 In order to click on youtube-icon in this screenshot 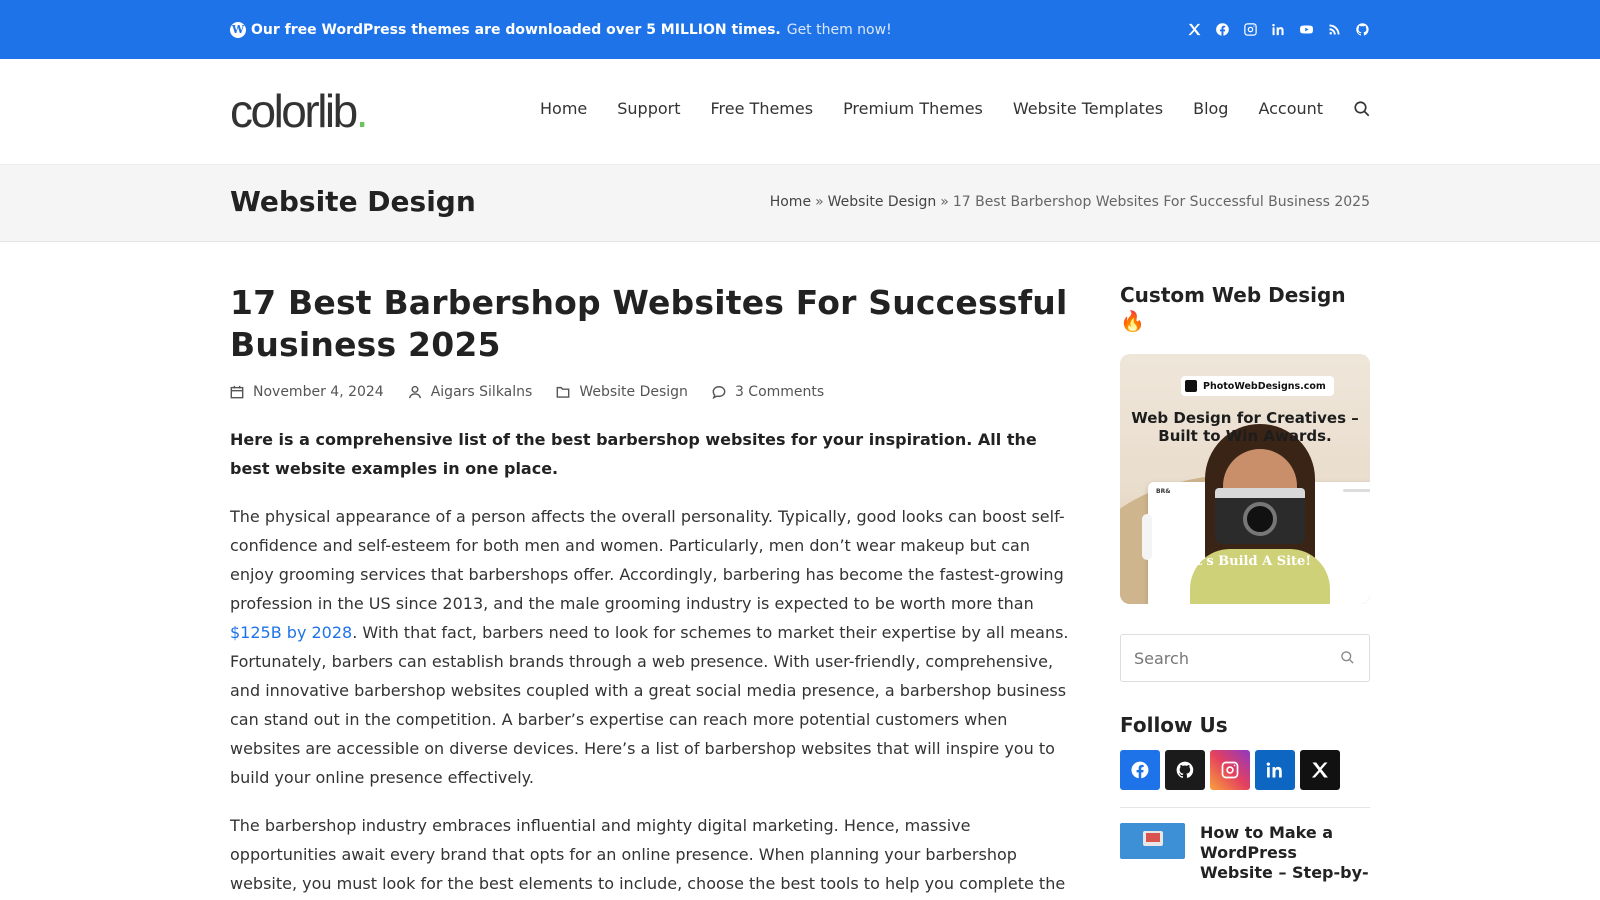, I will do `click(1306, 29)`.